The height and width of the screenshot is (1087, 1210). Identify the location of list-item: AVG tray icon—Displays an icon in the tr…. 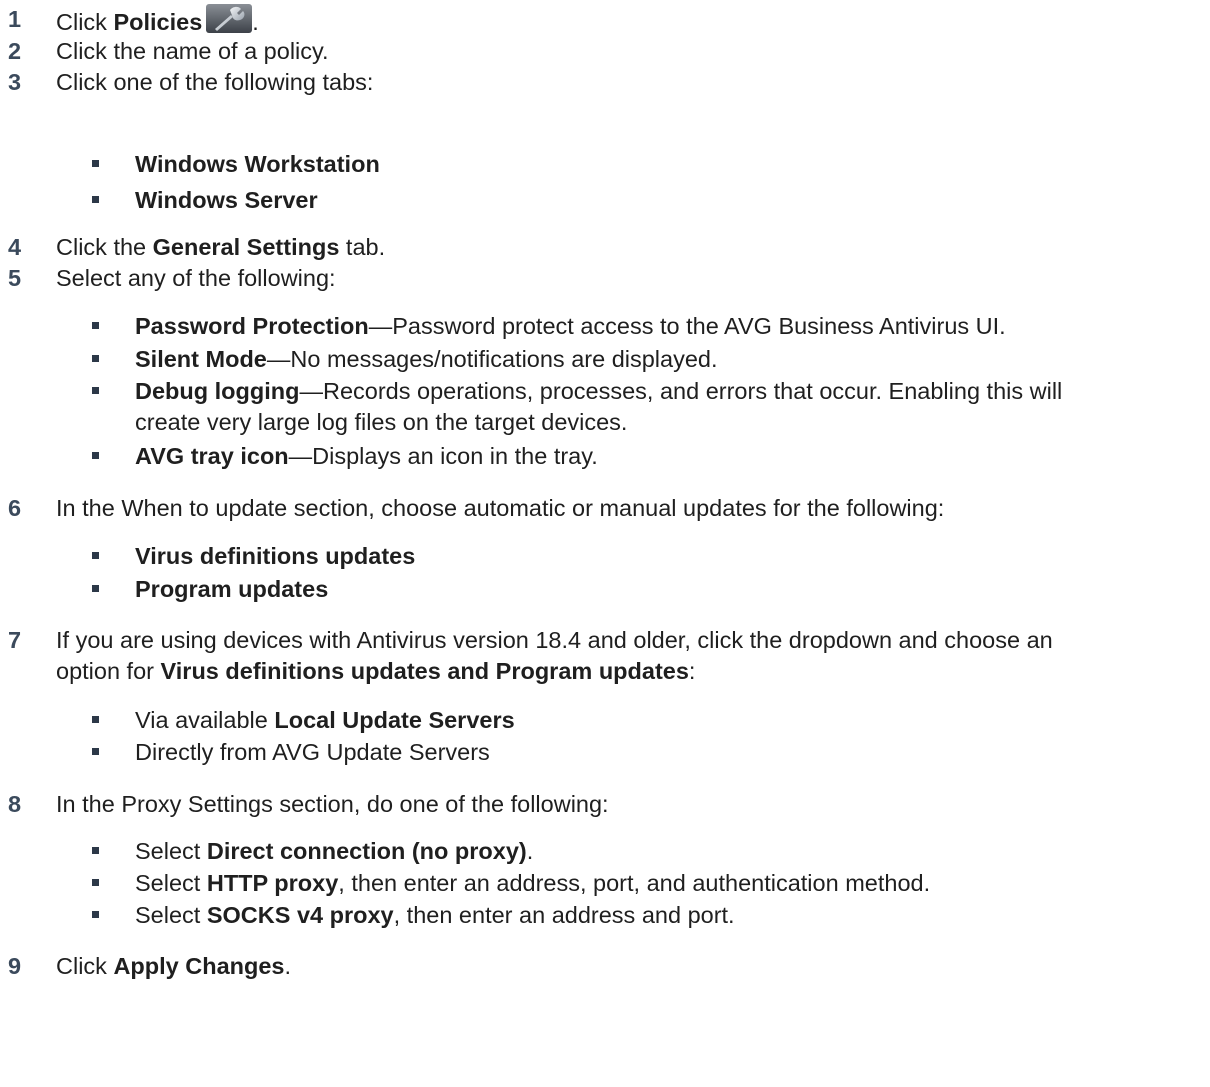
(642, 456).